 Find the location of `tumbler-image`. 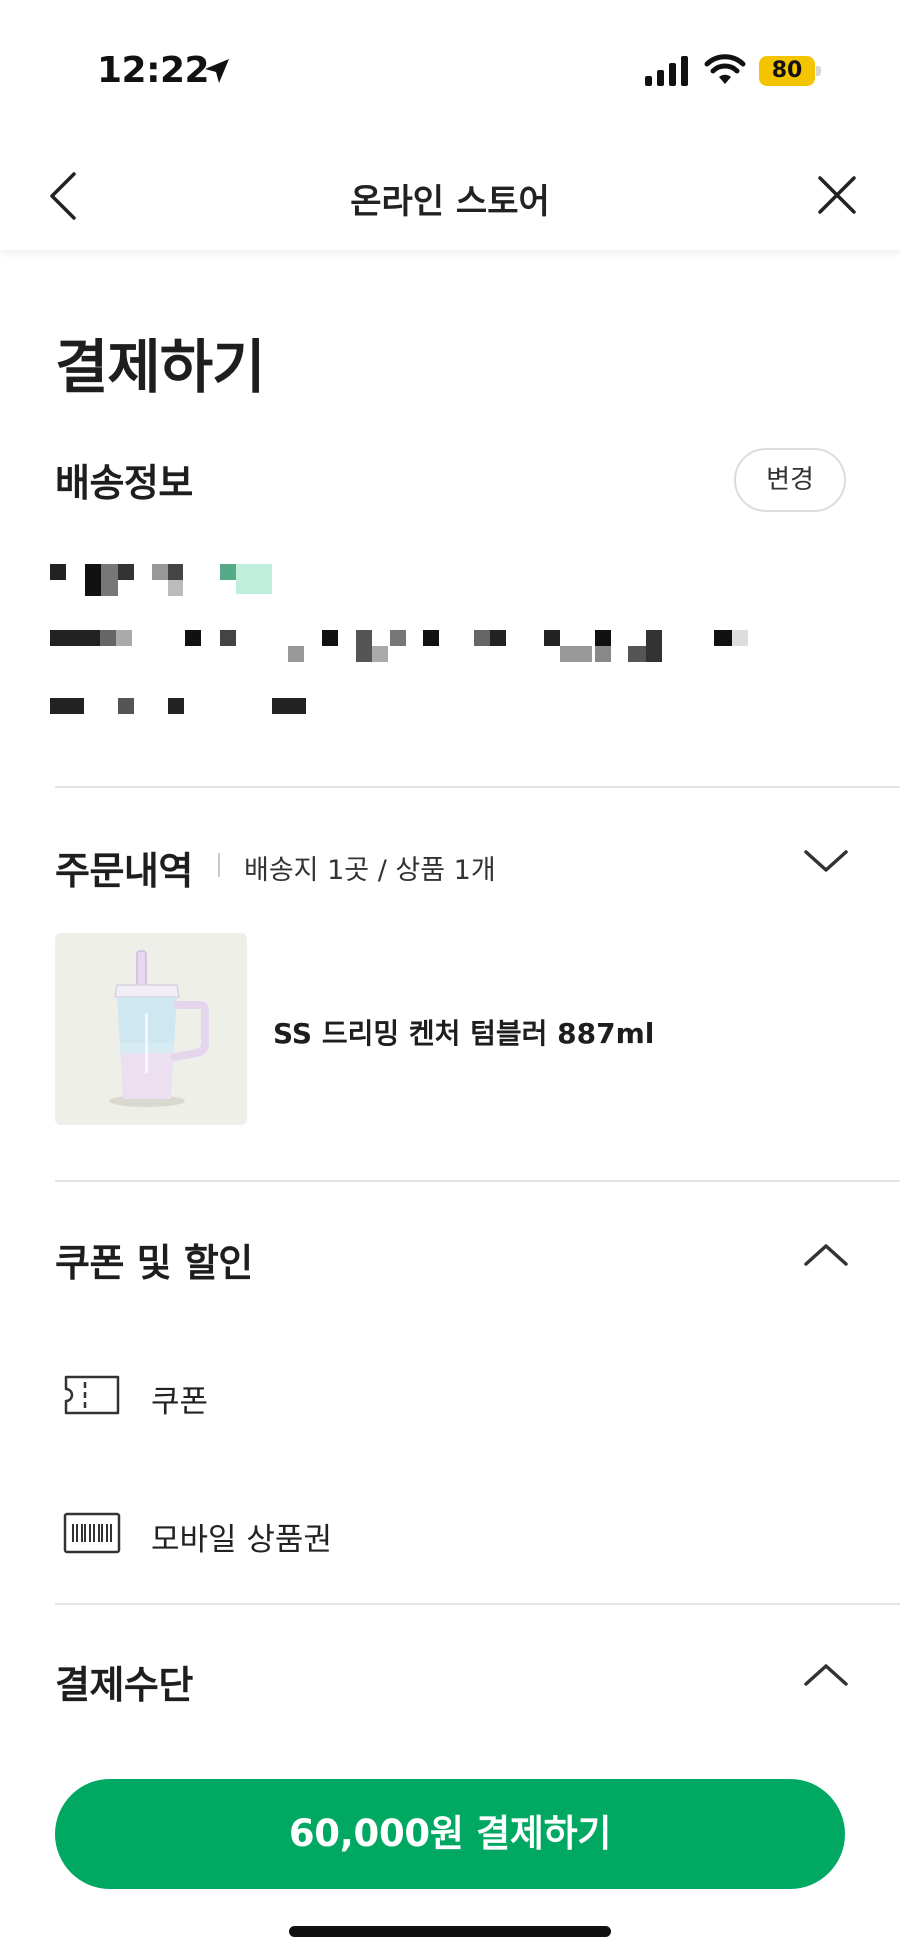

tumbler-image is located at coordinates (151, 1029).